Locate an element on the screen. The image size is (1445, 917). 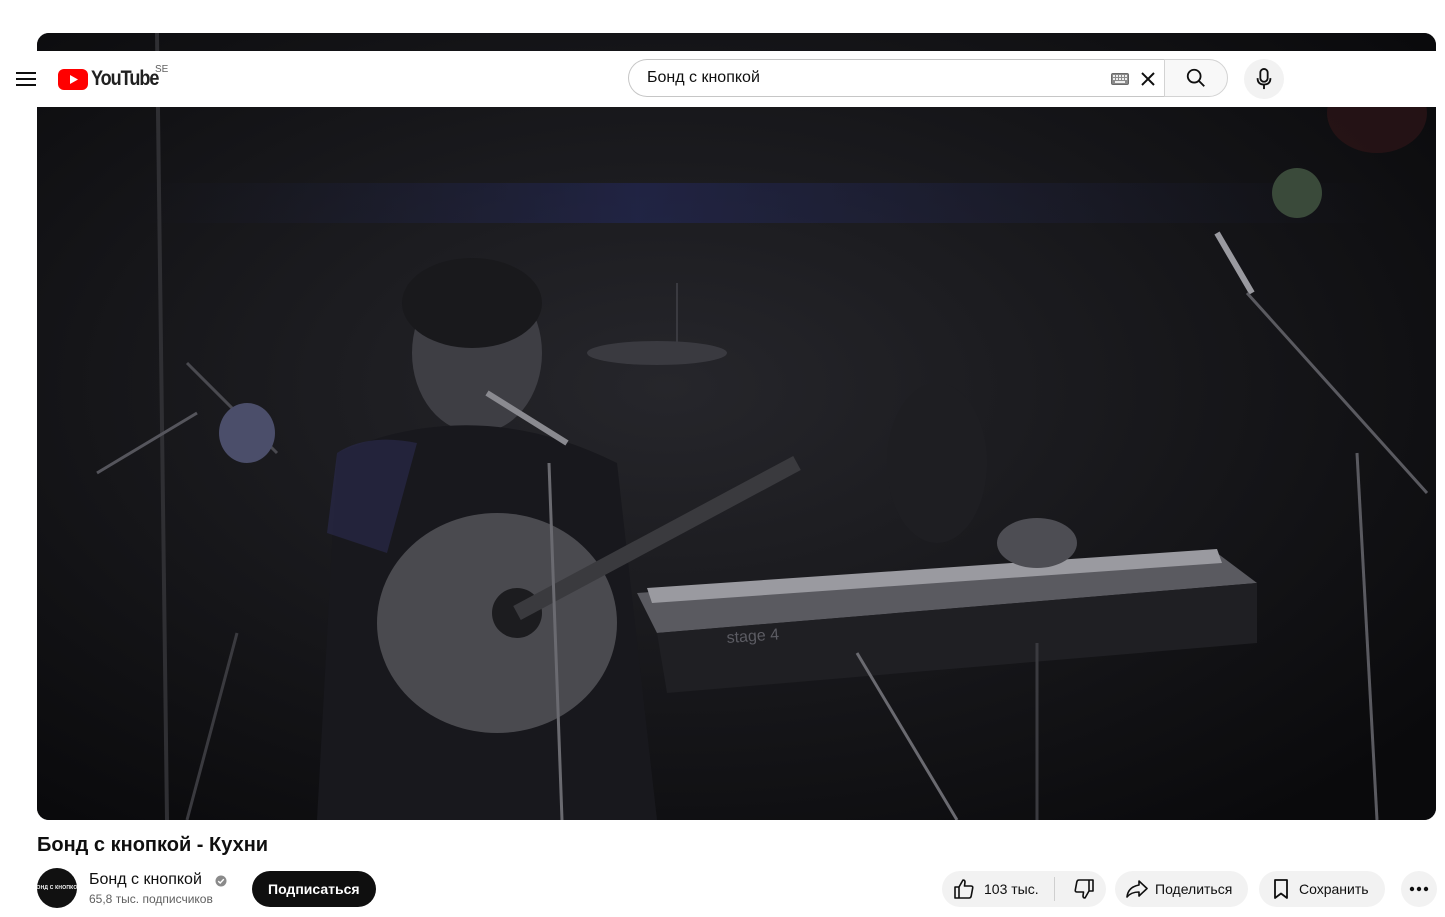
masthead: YouTube SE is located at coordinates (722, 79).